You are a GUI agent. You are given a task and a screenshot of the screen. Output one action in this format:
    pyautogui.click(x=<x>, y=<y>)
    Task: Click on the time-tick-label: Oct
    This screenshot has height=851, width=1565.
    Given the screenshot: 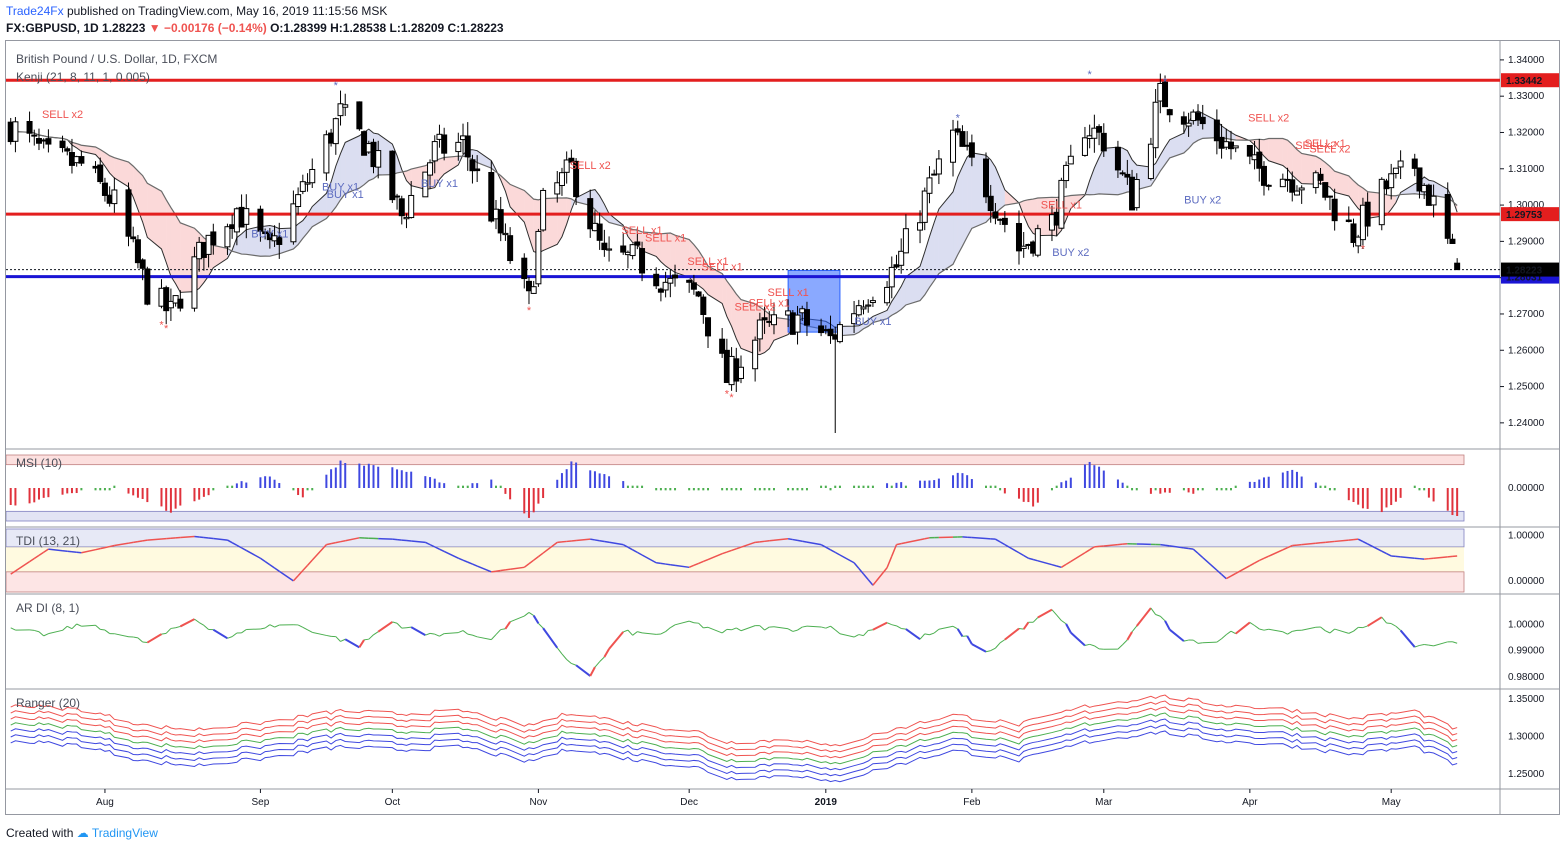 What is the action you would take?
    pyautogui.click(x=393, y=802)
    